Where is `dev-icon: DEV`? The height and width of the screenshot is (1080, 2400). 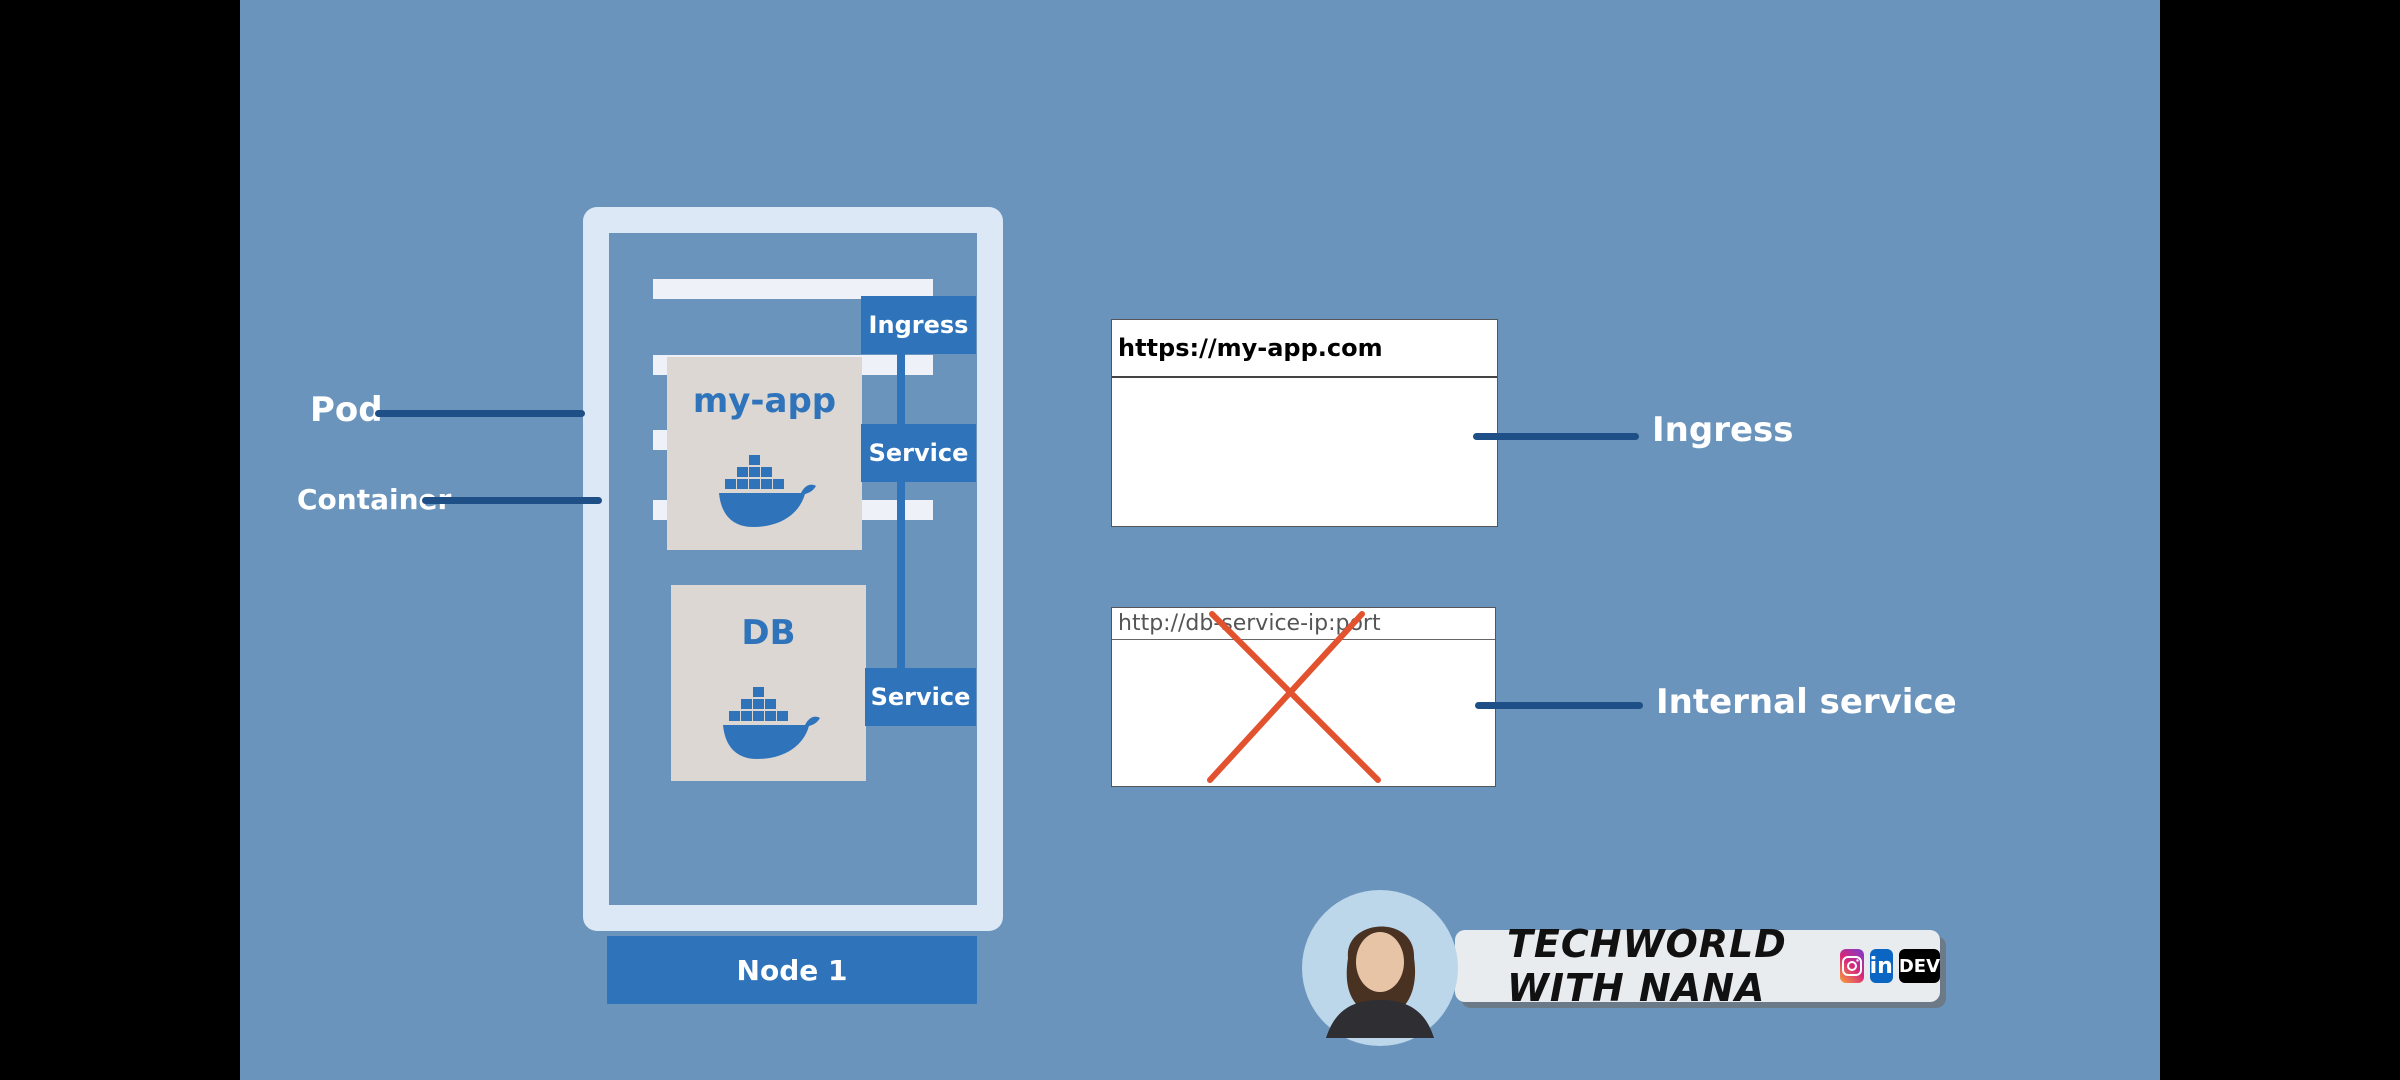 dev-icon: DEV is located at coordinates (1919, 966).